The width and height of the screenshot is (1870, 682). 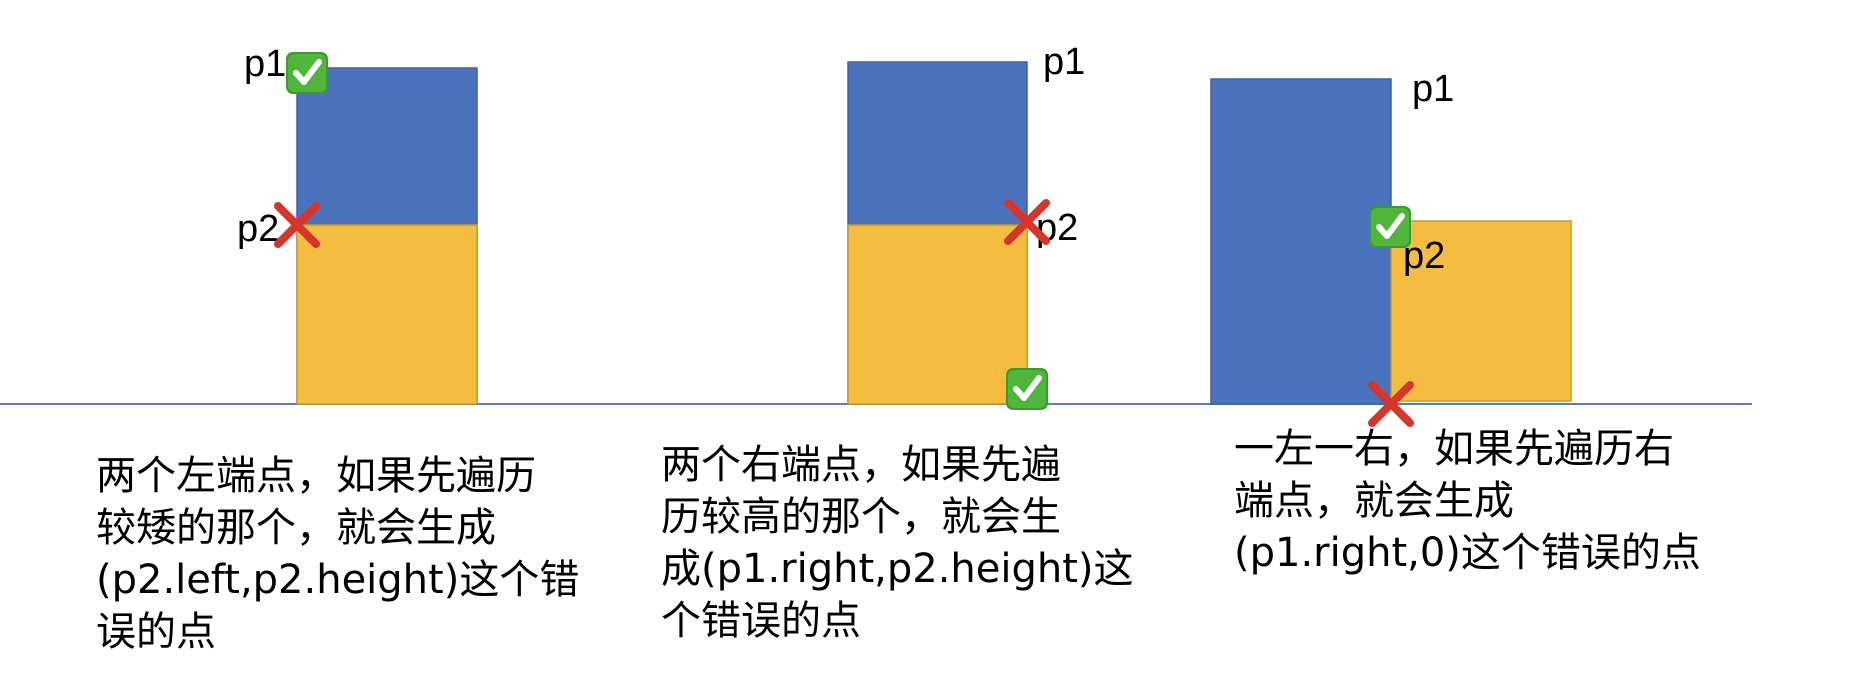 I want to click on caption-line: 端点，就会生成, so click(x=1374, y=501).